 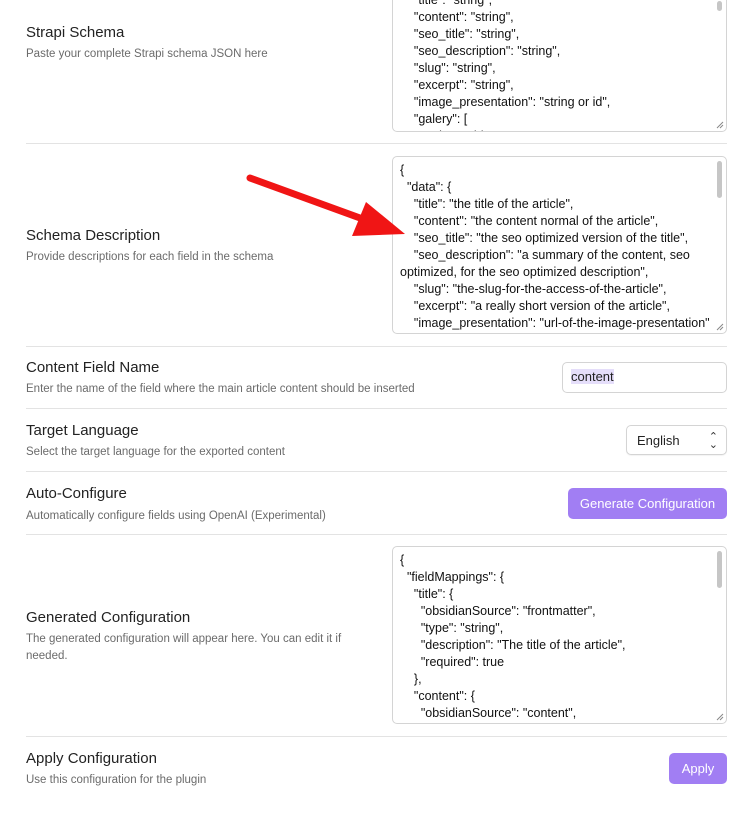 I want to click on target-language-value: English, so click(x=658, y=440).